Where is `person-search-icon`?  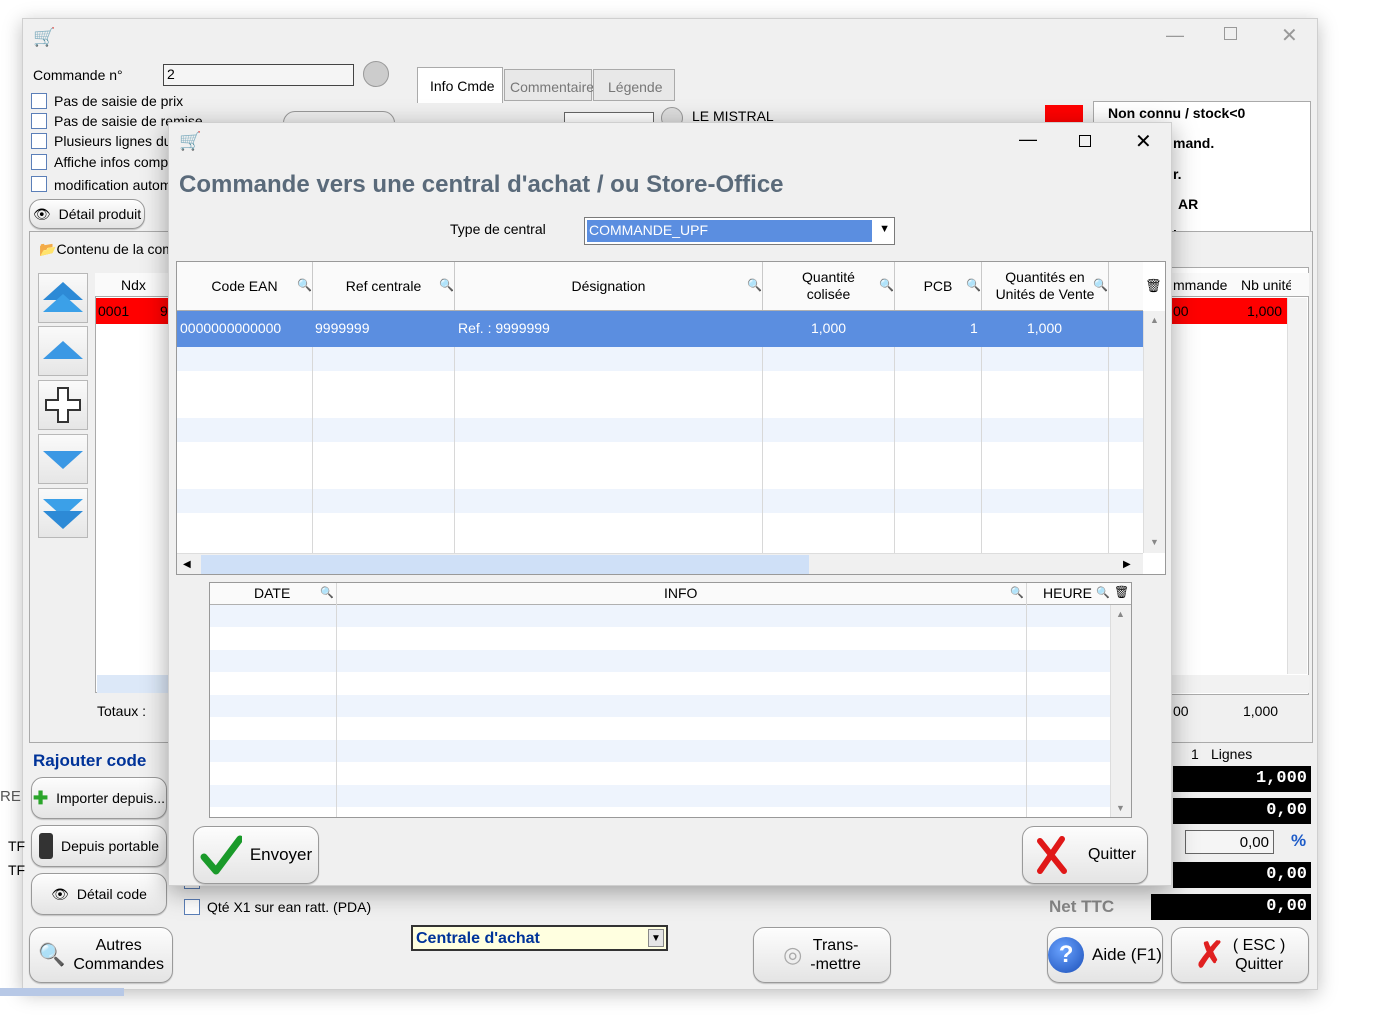 person-search-icon is located at coordinates (376, 74).